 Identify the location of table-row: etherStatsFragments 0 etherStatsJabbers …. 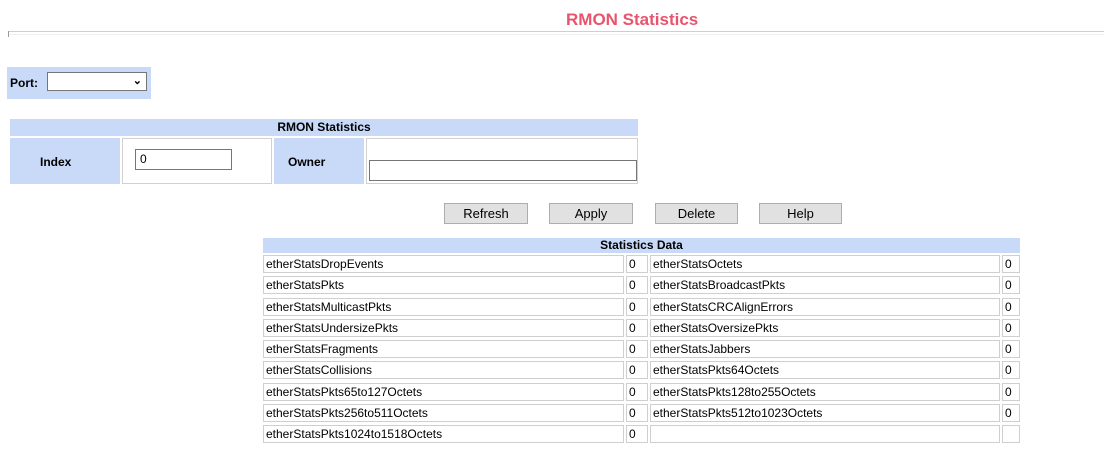
(641, 348).